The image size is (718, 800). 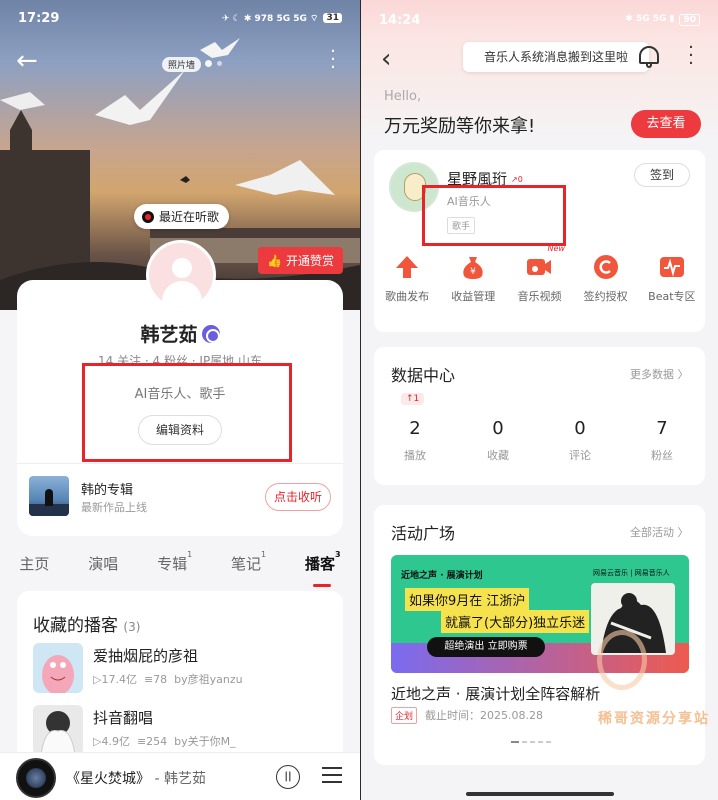 I want to click on status-time: 17:29, so click(x=39, y=18).